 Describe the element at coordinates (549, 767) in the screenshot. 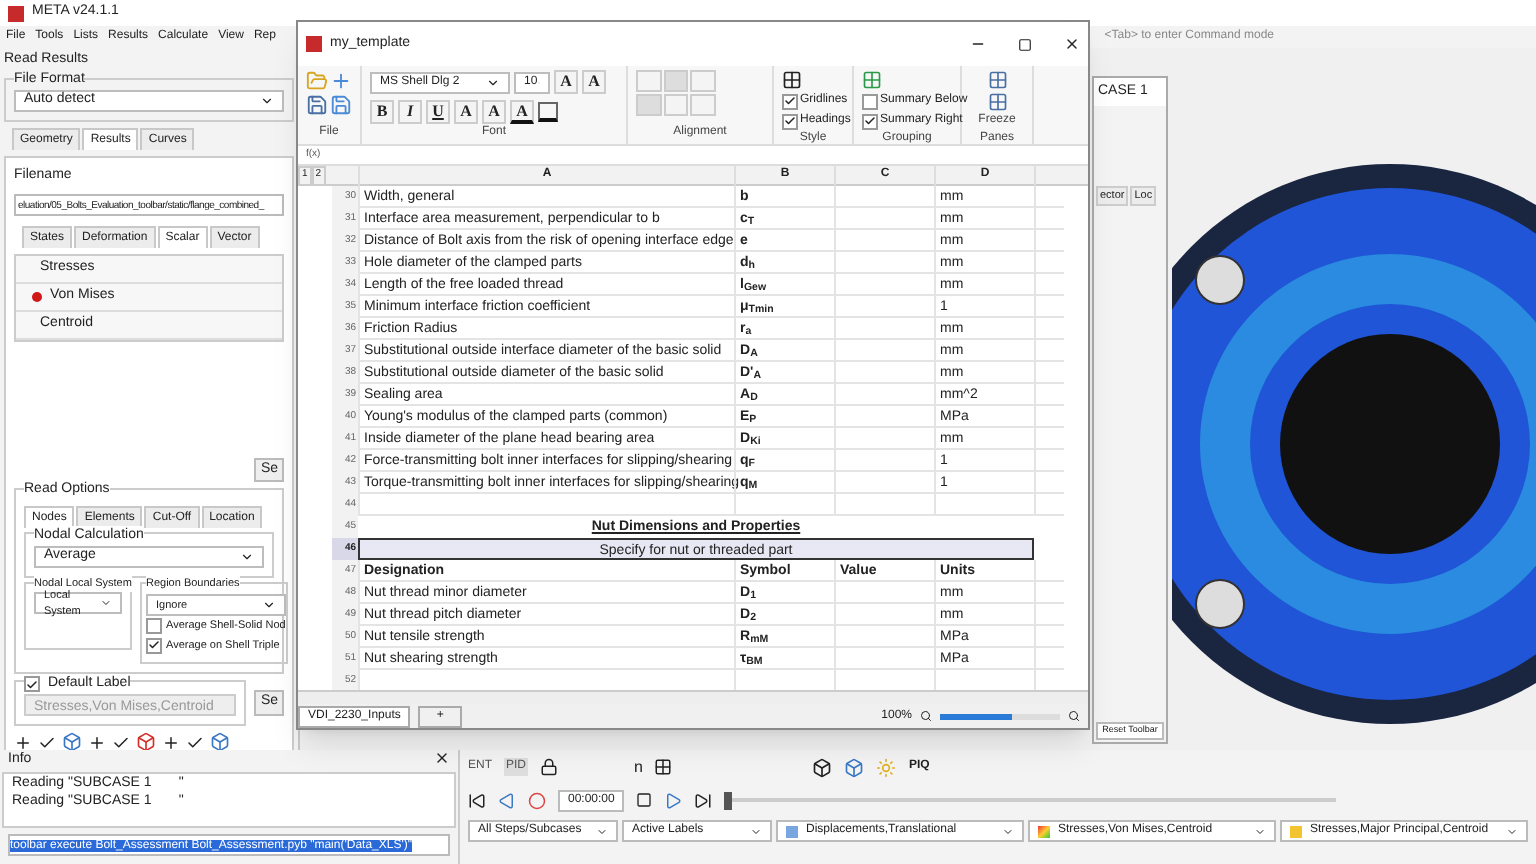

I see `lock-icon` at that location.